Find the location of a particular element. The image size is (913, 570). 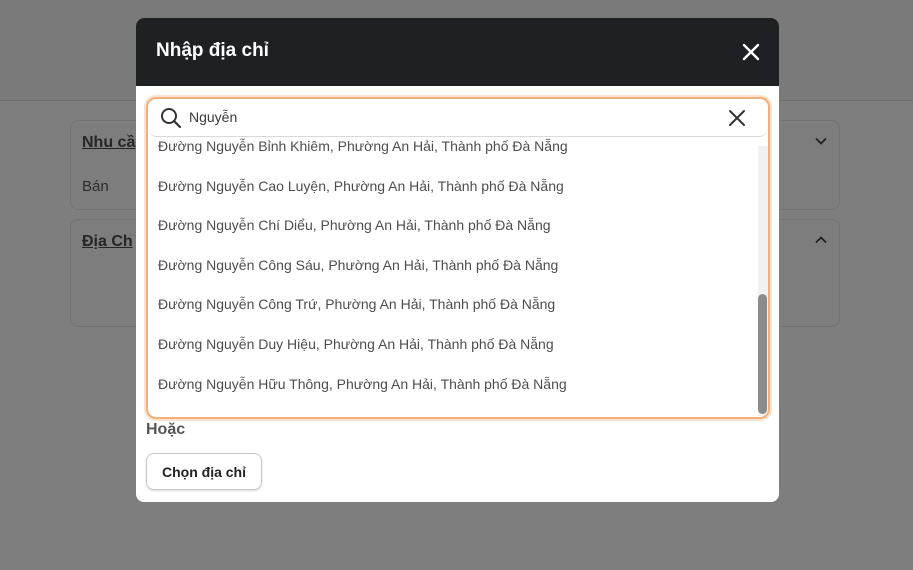

or-label: Hoặc is located at coordinates (166, 429).